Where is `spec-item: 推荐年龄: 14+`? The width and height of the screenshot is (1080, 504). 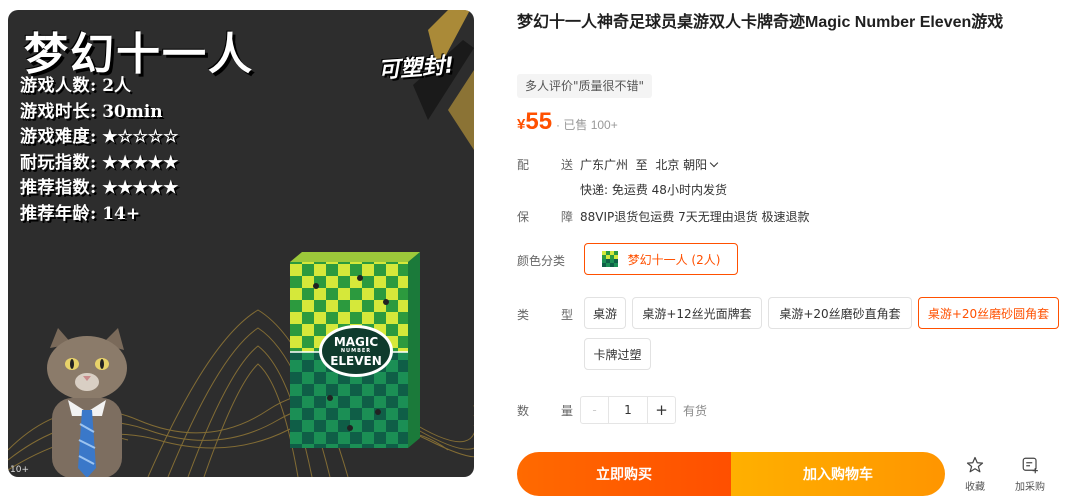 spec-item: 推荐年龄: 14+ is located at coordinates (80, 213).